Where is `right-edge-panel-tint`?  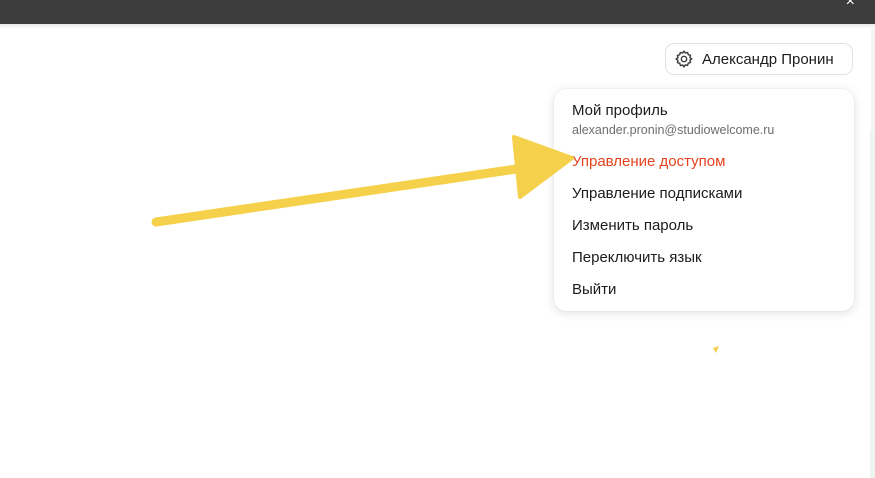 right-edge-panel-tint is located at coordinates (872, 304).